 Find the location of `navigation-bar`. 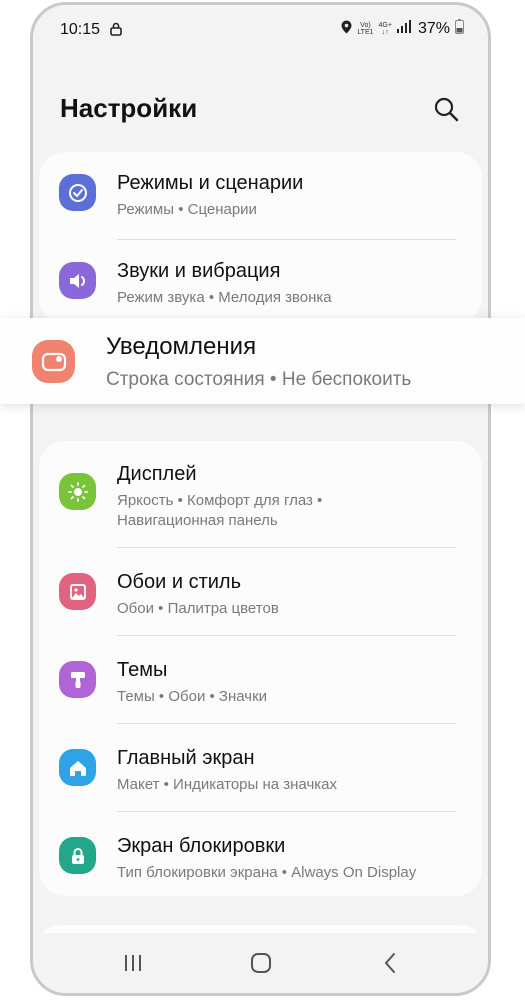

navigation-bar is located at coordinates (260, 963).